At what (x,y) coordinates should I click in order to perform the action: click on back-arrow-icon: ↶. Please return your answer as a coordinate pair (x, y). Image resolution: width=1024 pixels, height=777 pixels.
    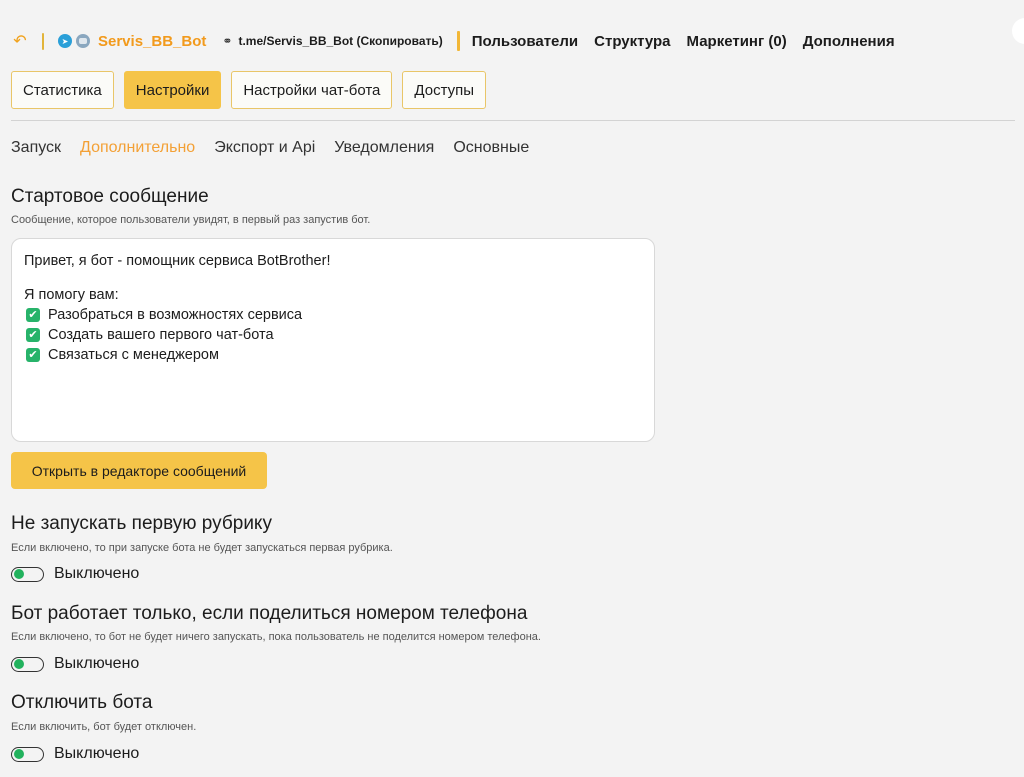
    Looking at the image, I should click on (20, 41).